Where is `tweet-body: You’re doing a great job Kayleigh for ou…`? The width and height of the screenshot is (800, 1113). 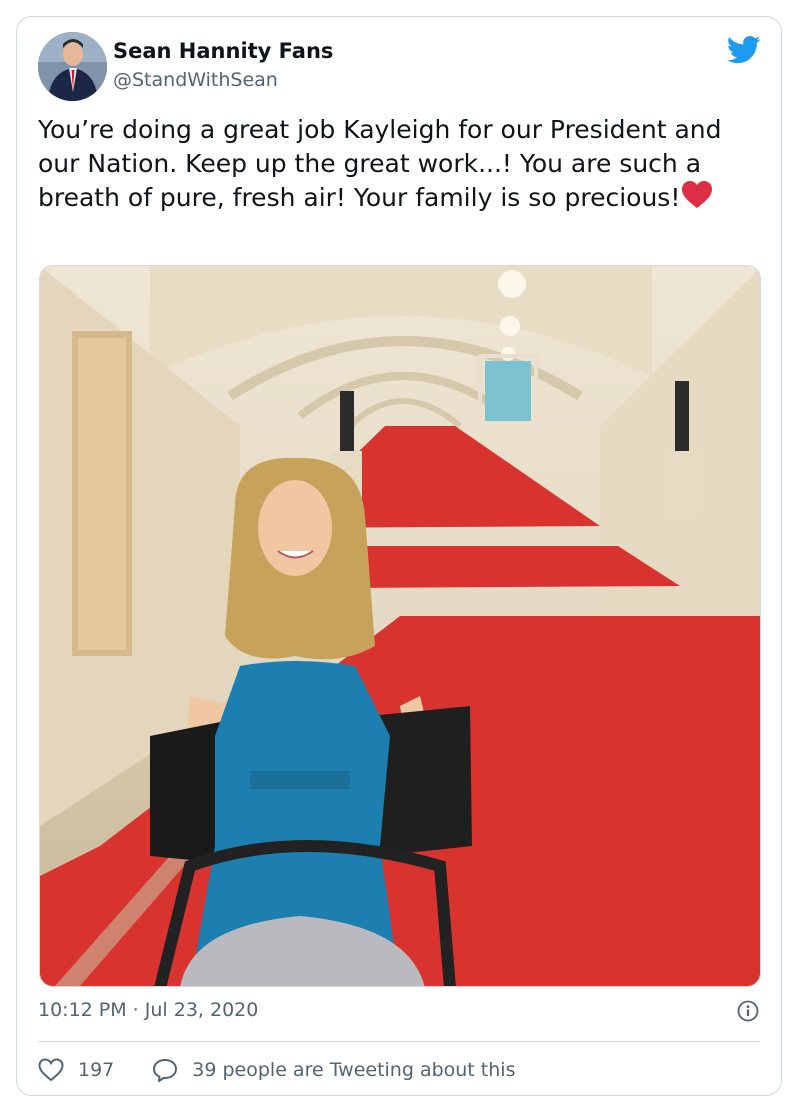 tweet-body: You’re doing a great job Kayleigh for ou… is located at coordinates (380, 163).